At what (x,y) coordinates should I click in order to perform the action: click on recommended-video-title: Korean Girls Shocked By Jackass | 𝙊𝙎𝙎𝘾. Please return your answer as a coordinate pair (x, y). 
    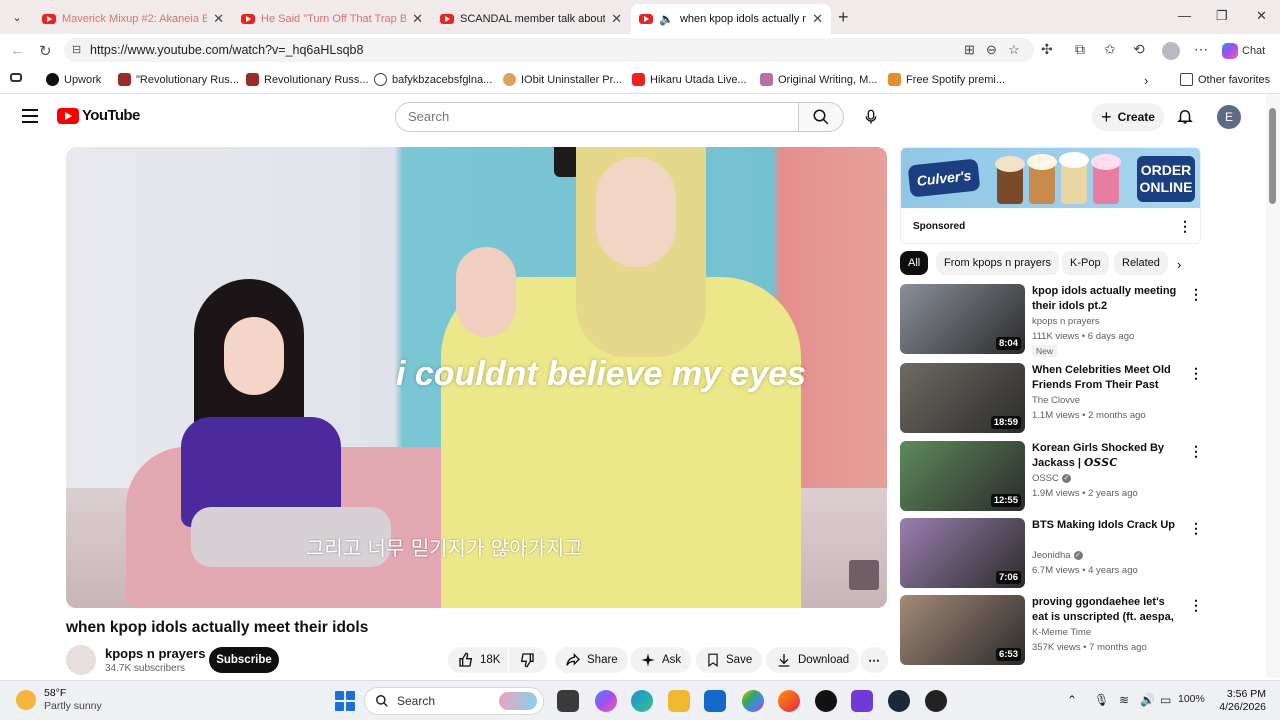
    Looking at the image, I should click on (1106, 456).